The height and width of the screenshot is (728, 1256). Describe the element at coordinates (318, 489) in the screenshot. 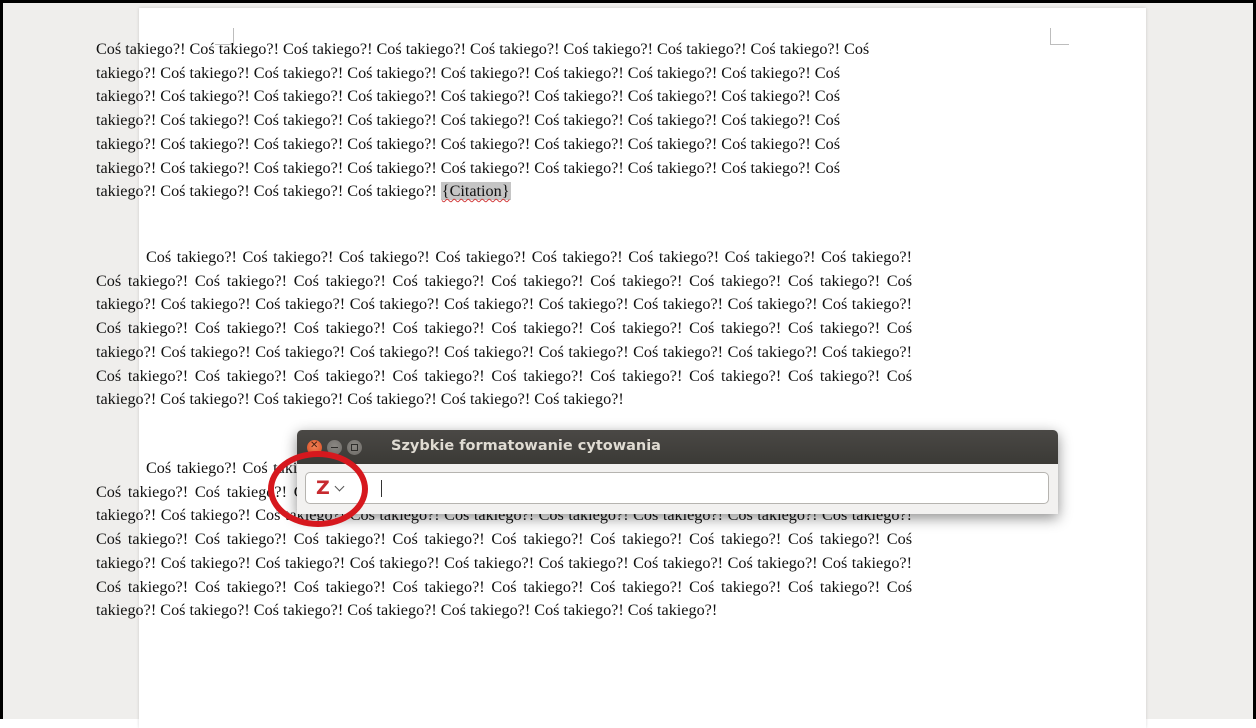

I see `highlight-annotation-circle` at that location.